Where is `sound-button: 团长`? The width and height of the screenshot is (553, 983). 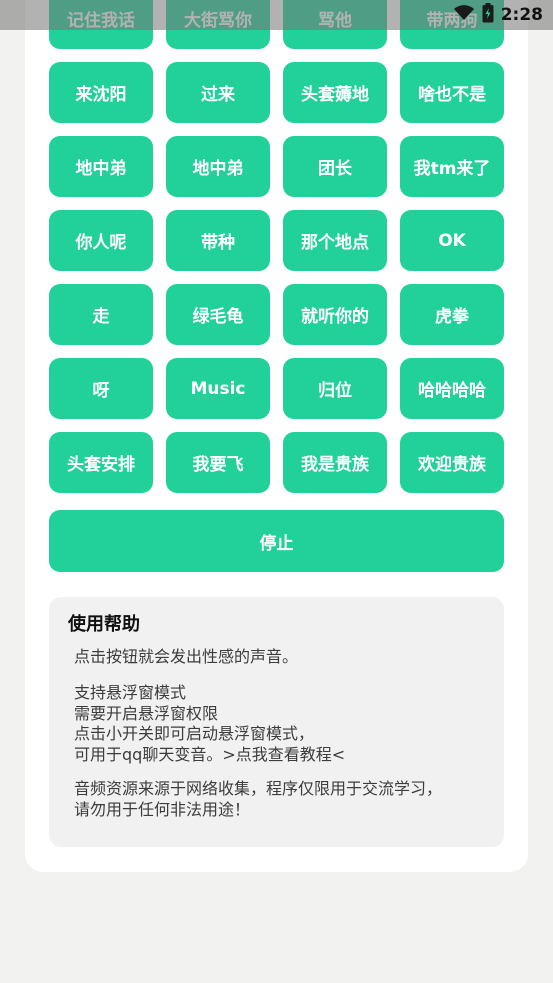 sound-button: 团长 is located at coordinates (335, 166).